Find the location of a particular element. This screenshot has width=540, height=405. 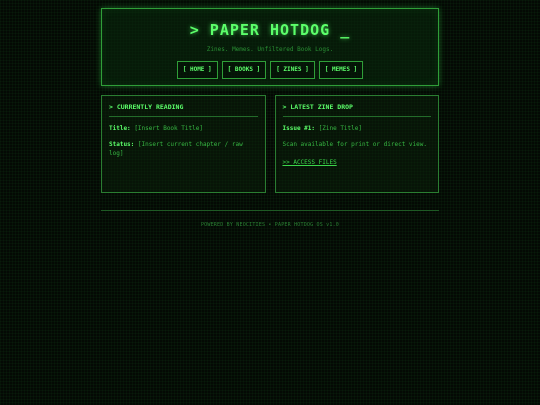

nav-books-label: BOOKS is located at coordinates (243, 69).